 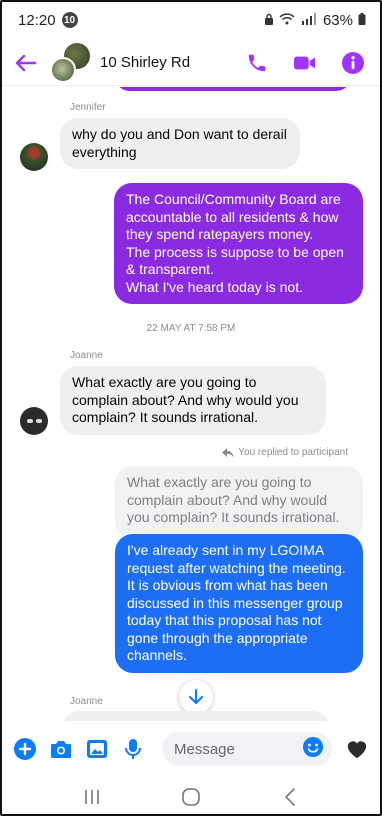 I want to click on system-navigation-bar, so click(x=191, y=795).